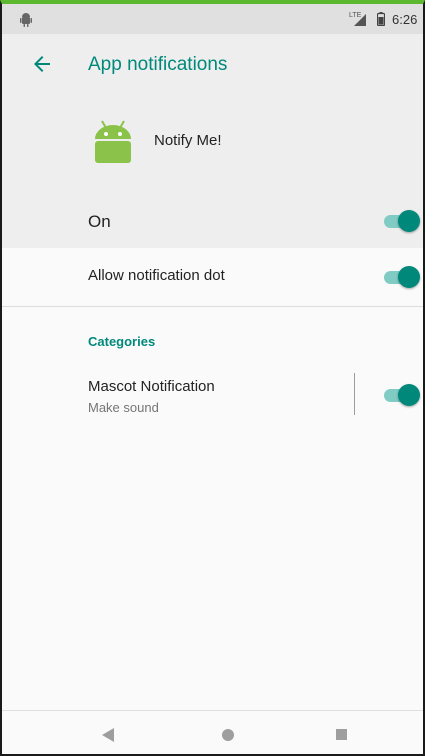 The width and height of the screenshot is (425, 756). What do you see at coordinates (42, 64) in the screenshot?
I see `arrow-back-icon` at bounding box center [42, 64].